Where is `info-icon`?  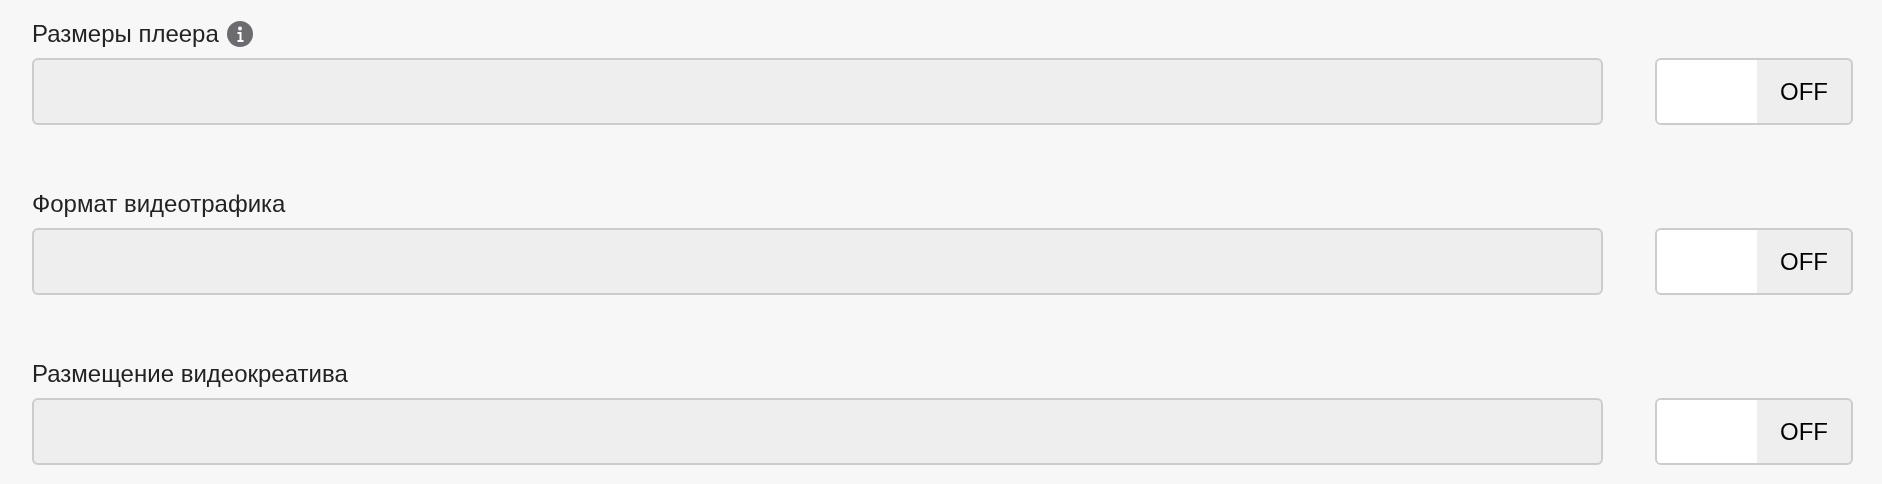
info-icon is located at coordinates (239, 34).